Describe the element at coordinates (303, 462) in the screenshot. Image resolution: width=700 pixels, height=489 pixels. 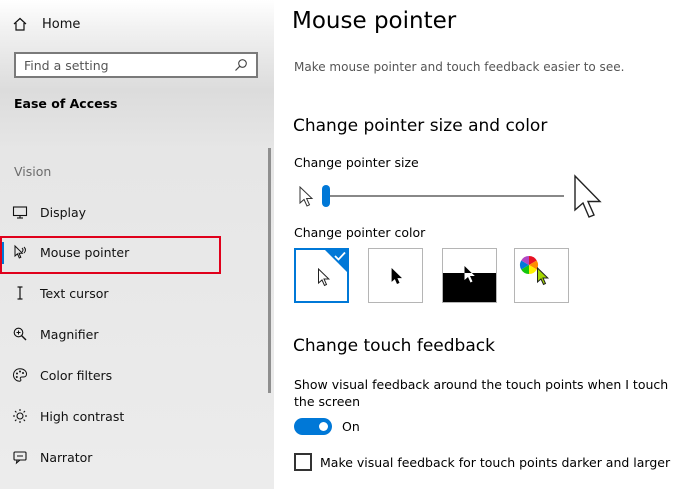
I see `darker-feedback-checkbox` at that location.